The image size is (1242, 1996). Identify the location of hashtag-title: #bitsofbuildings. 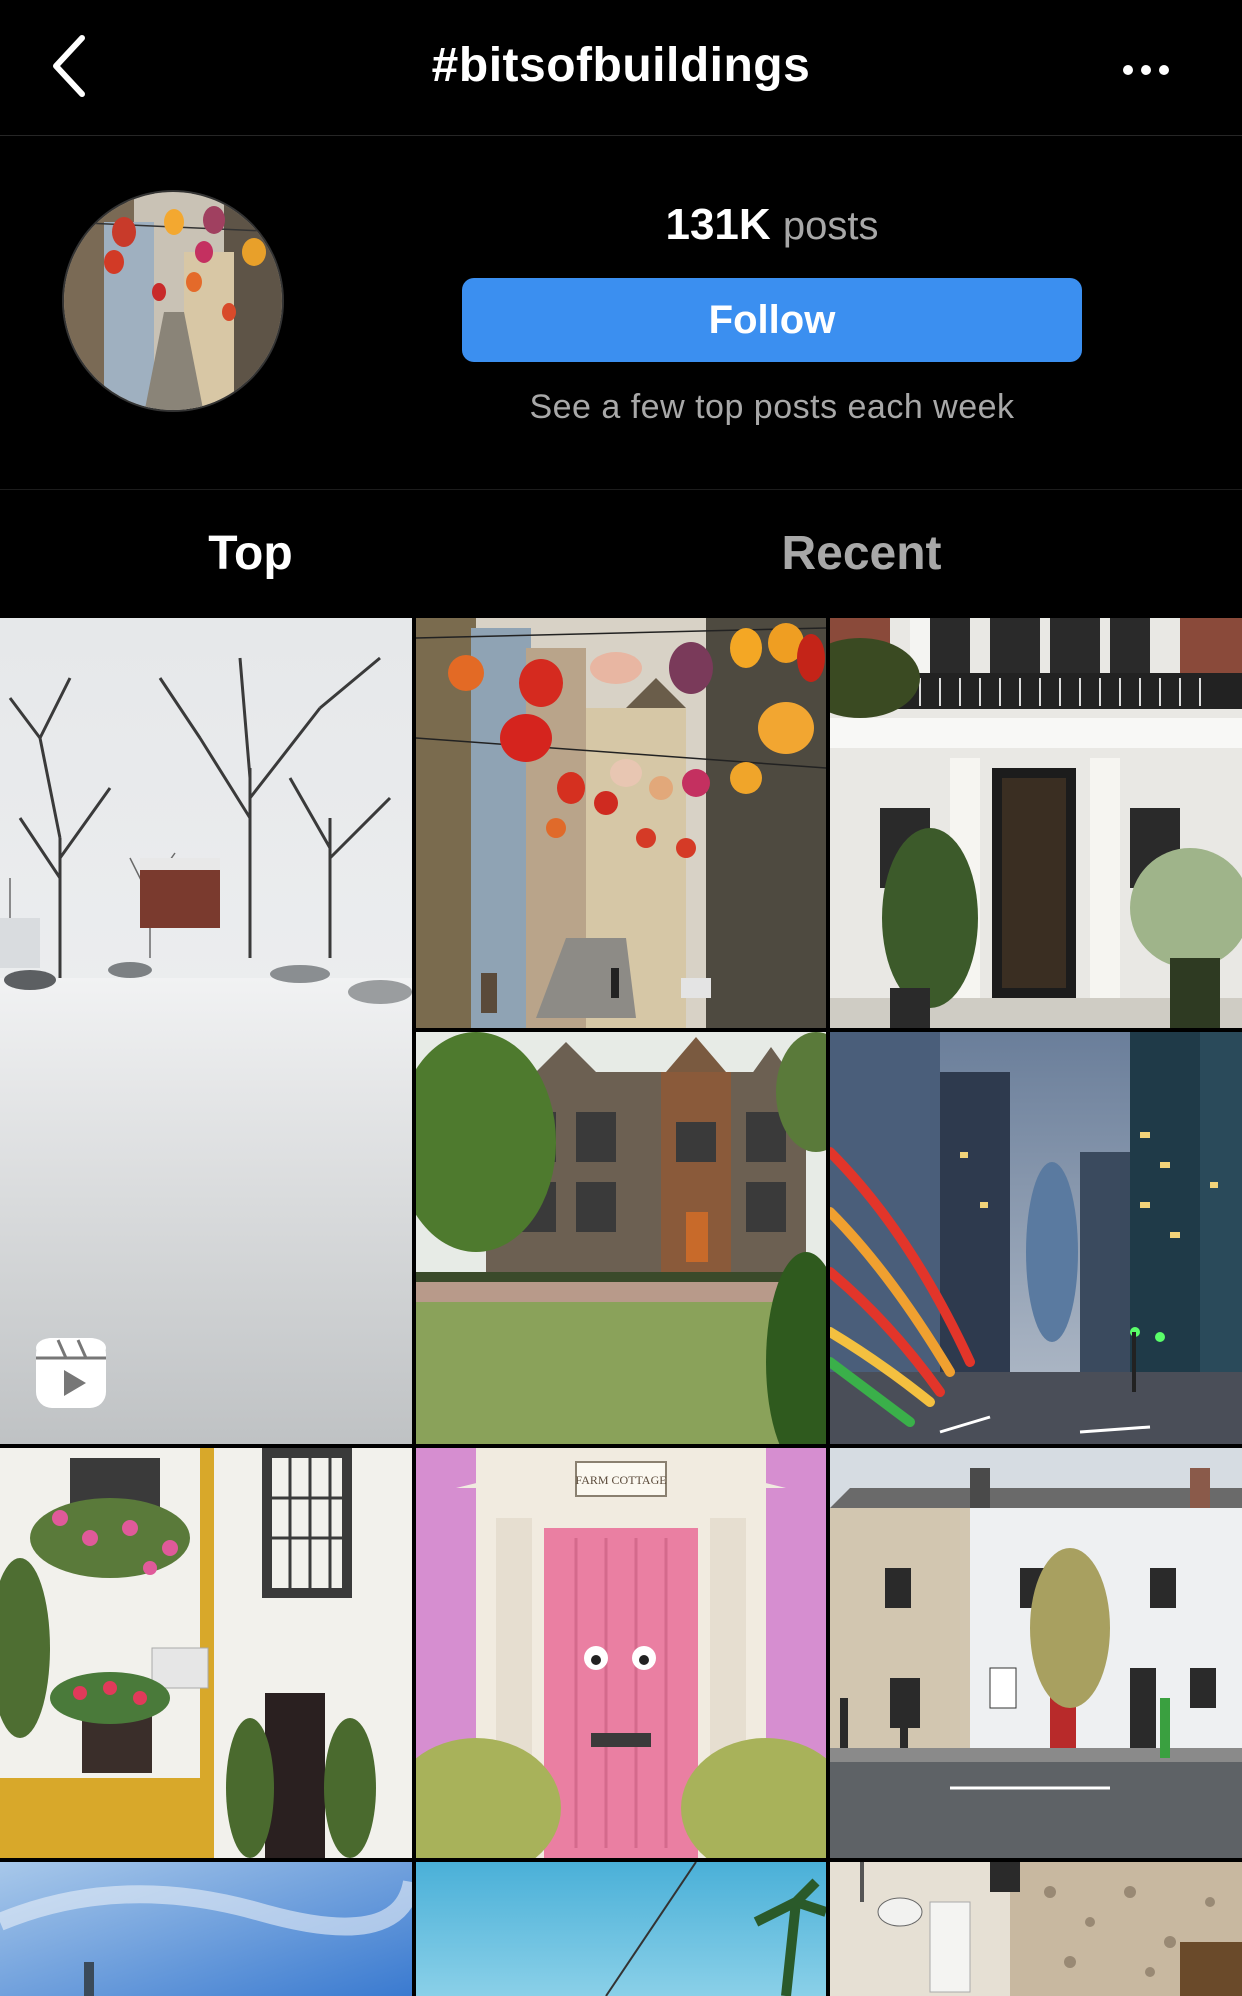
(621, 65).